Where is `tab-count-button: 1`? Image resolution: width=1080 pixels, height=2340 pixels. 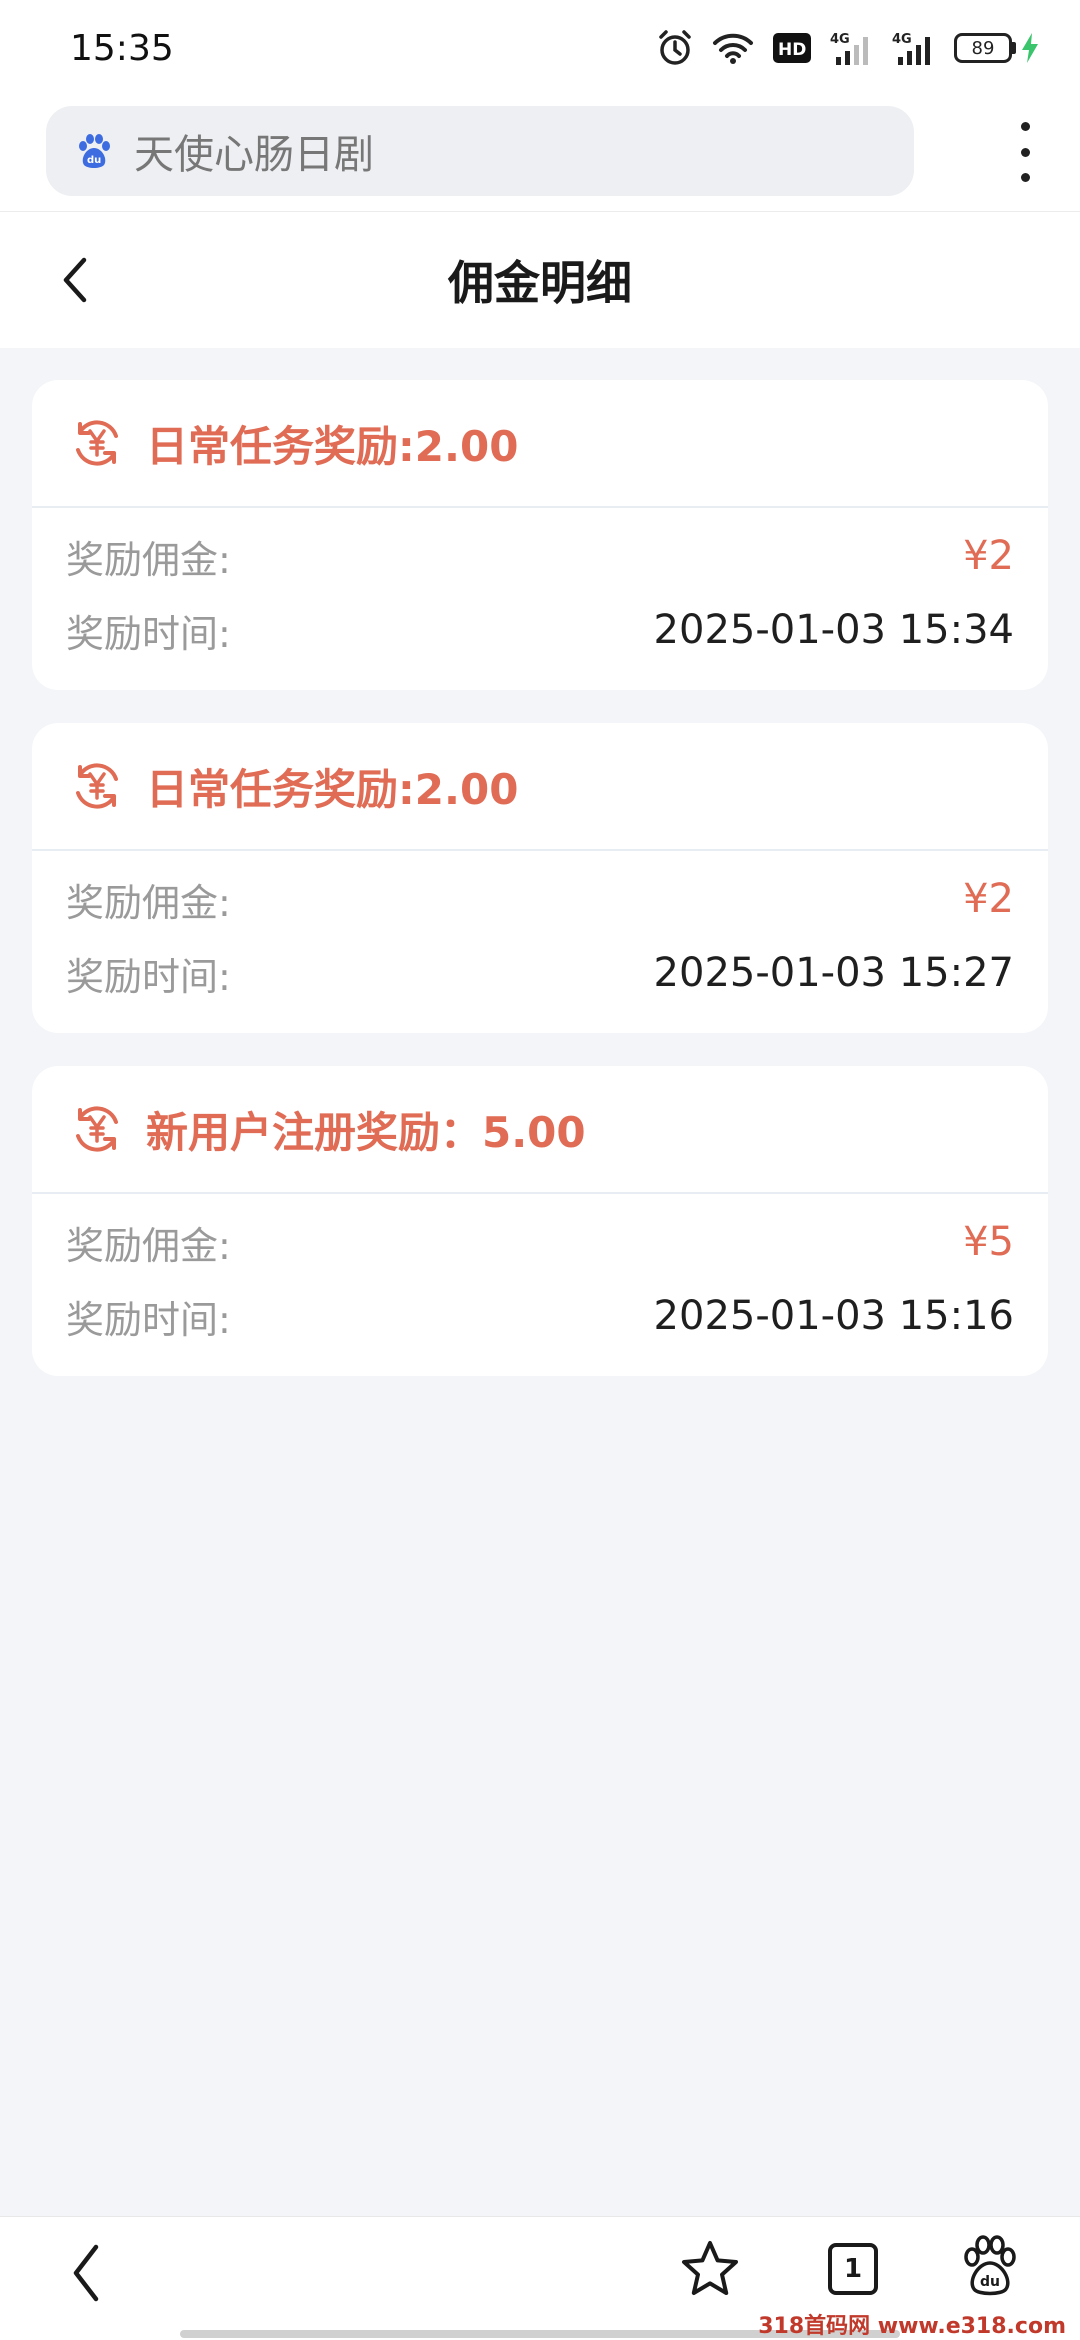 tab-count-button: 1 is located at coordinates (853, 2269).